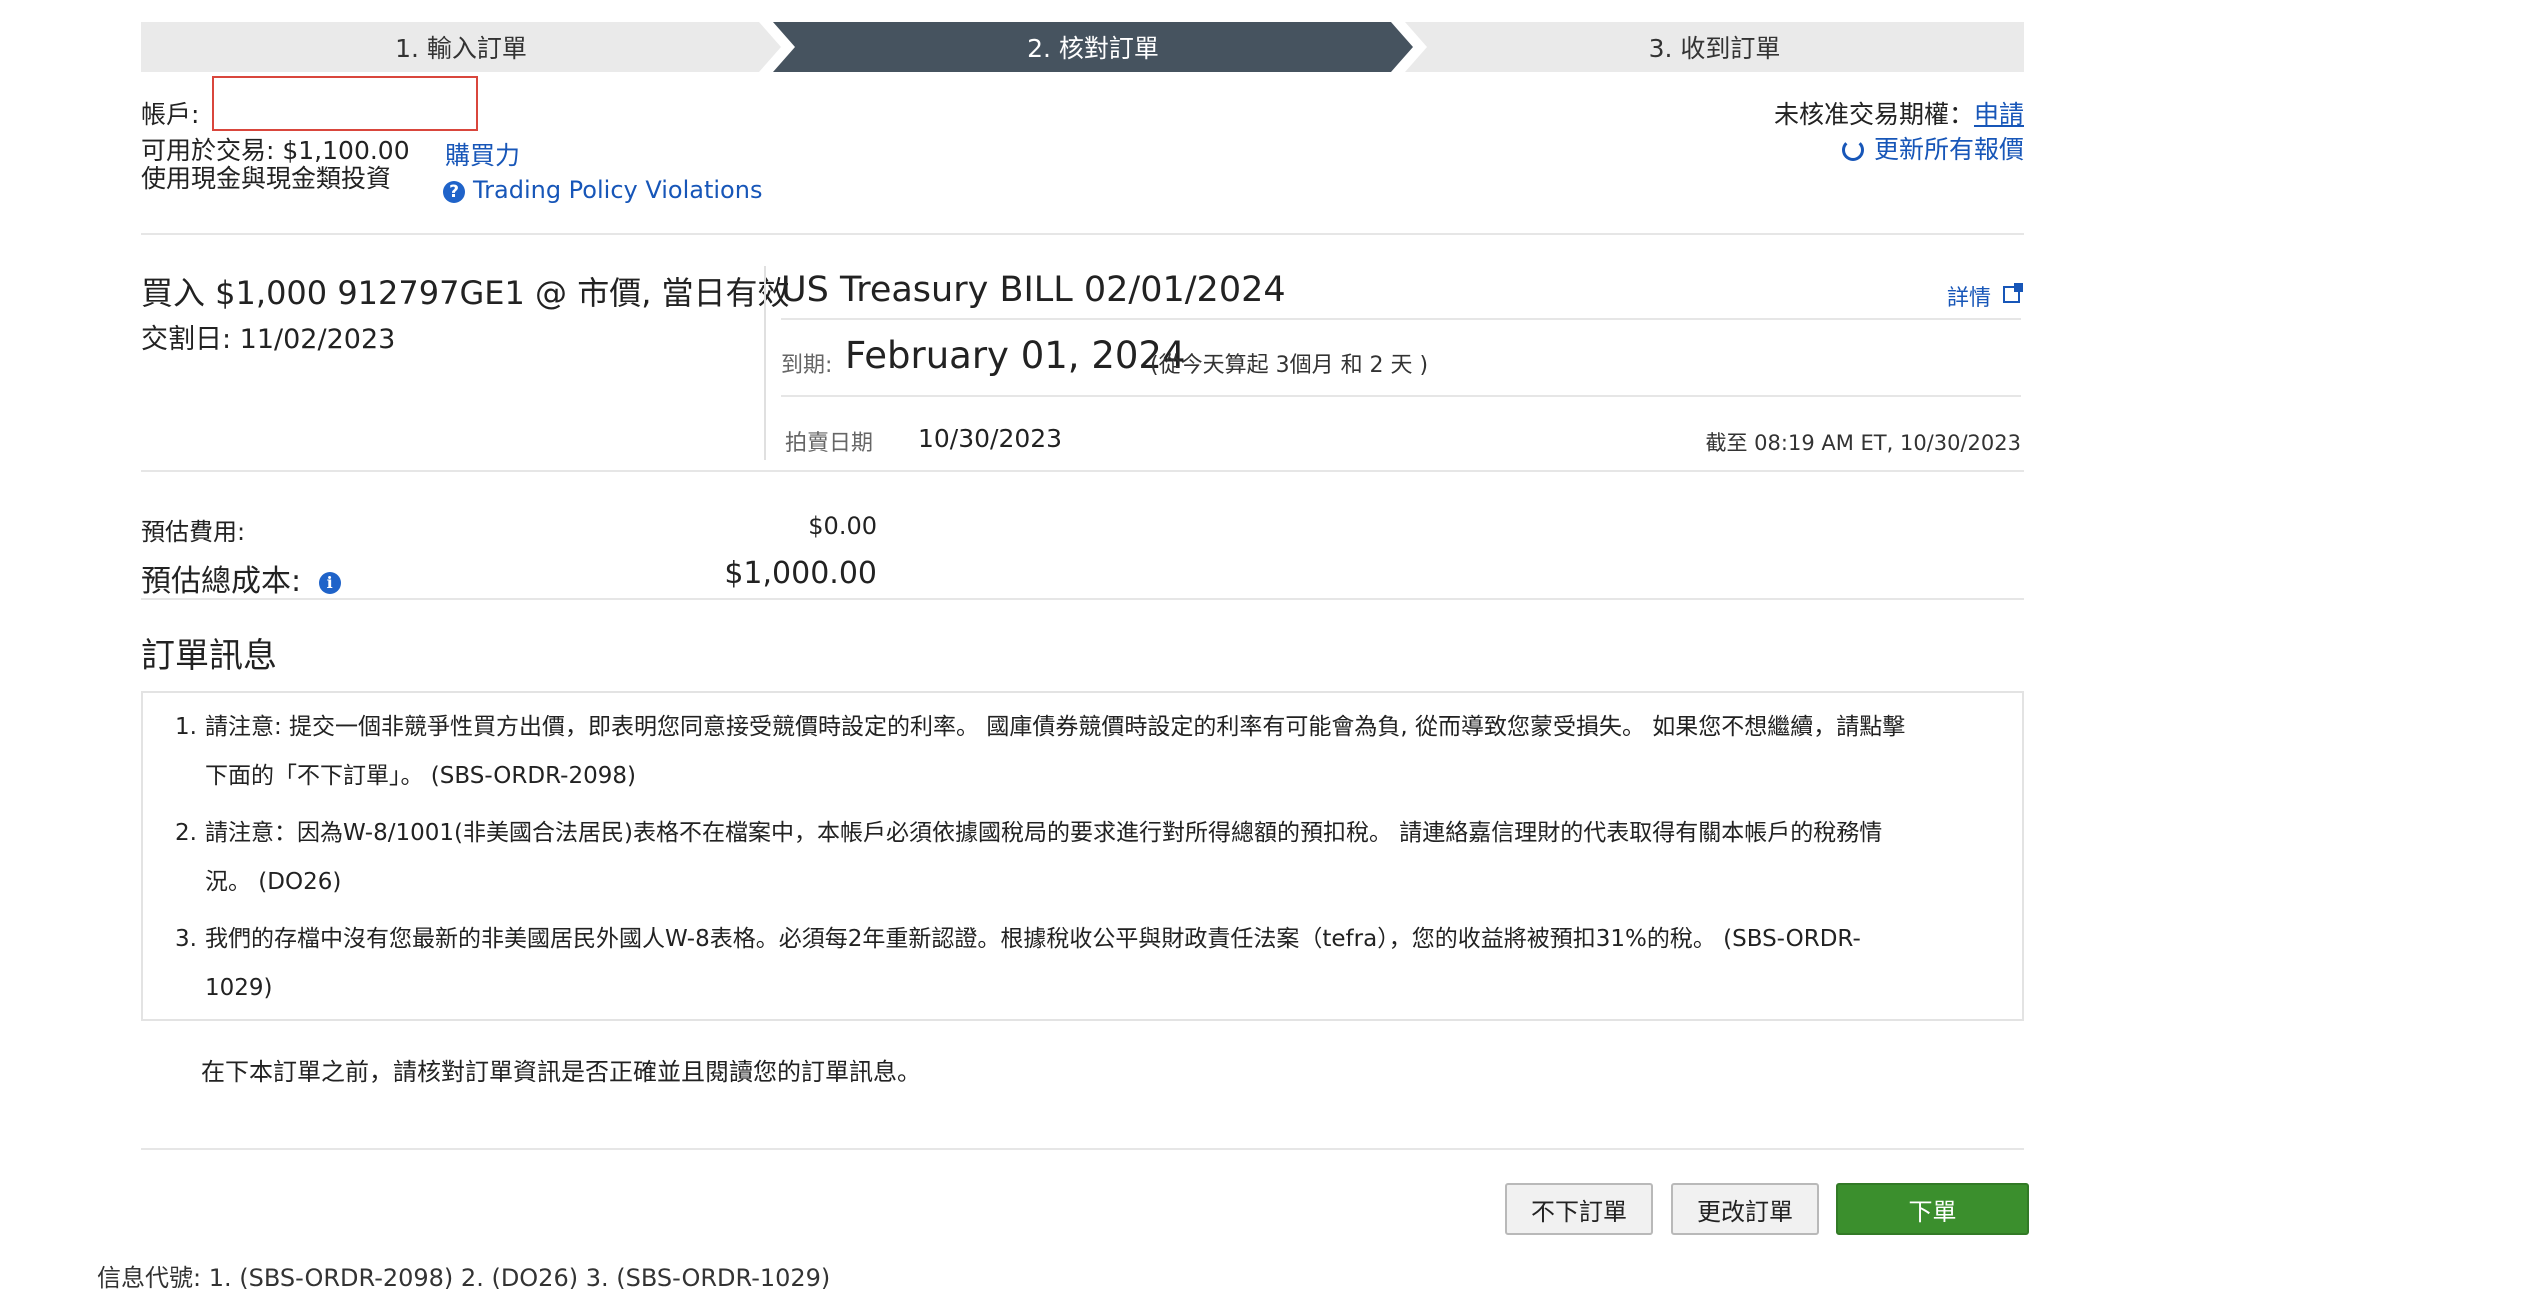 The width and height of the screenshot is (2542, 1293). I want to click on help-icon: ?, so click(454, 192).